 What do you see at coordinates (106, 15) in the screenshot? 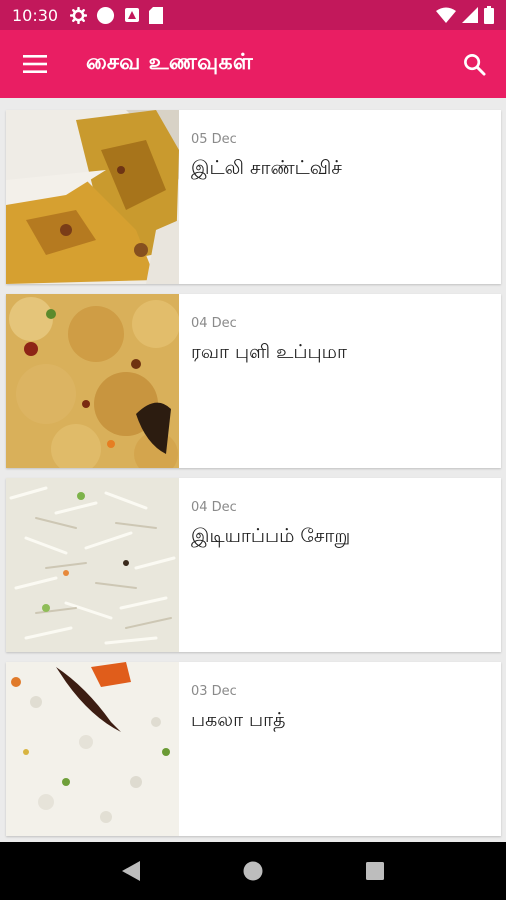
I see `circle-icon` at bounding box center [106, 15].